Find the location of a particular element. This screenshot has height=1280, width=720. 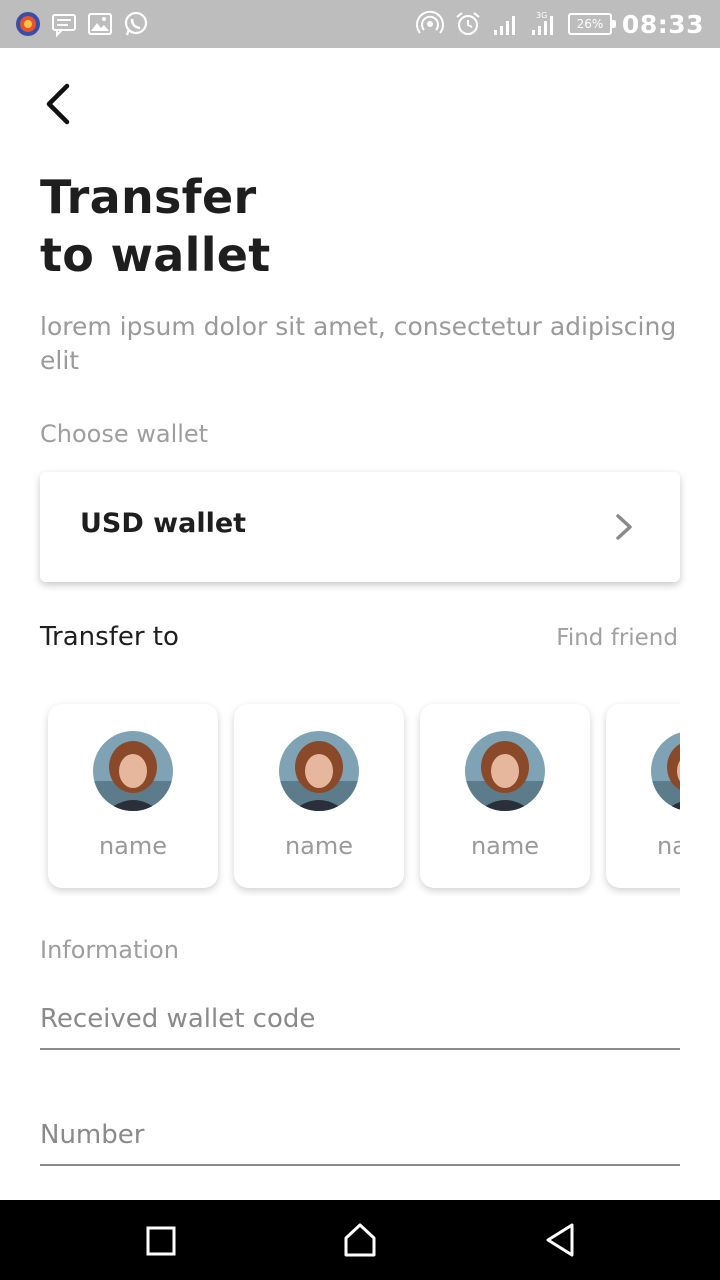

information-label: Information is located at coordinates (109, 950).